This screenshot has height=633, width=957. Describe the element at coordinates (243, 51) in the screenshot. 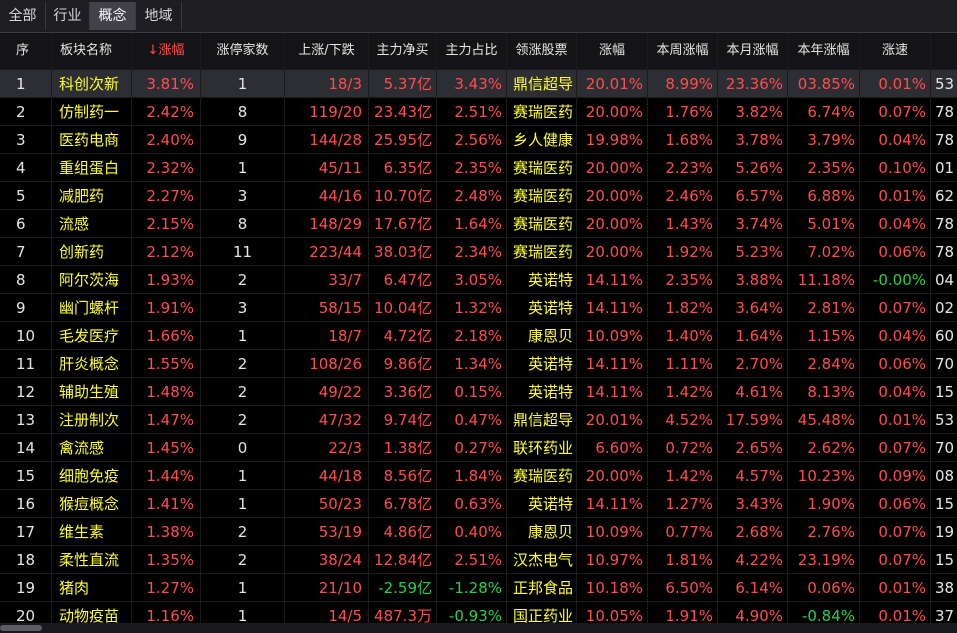

I see `header-limit-up: 涨停家数` at that location.